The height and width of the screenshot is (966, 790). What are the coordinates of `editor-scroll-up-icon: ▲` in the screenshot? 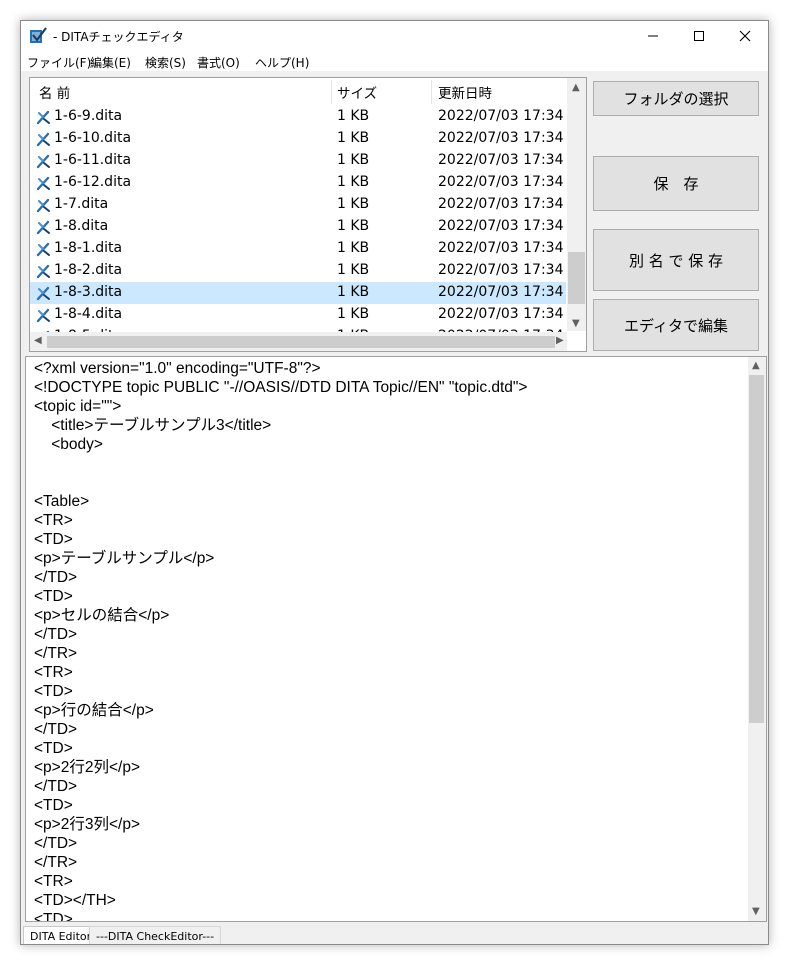 It's located at (756, 365).